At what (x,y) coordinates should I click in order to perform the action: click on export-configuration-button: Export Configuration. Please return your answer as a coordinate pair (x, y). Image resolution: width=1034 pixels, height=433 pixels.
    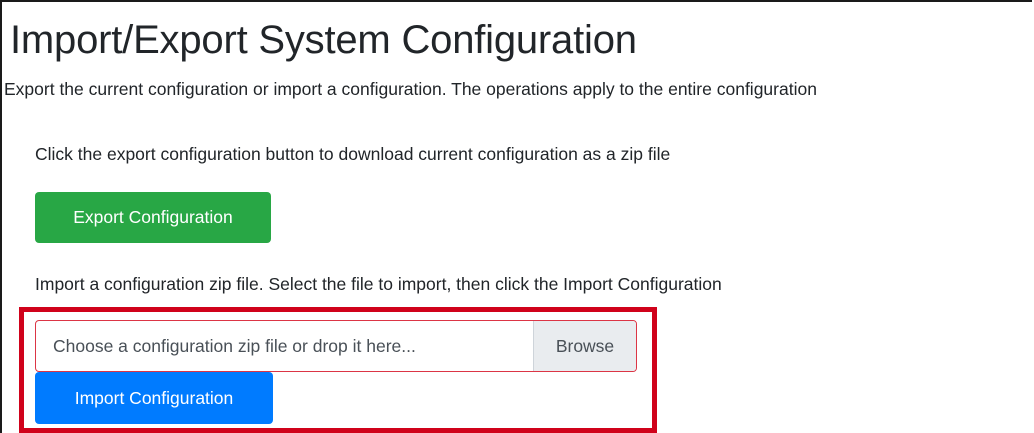
    Looking at the image, I should click on (153, 217).